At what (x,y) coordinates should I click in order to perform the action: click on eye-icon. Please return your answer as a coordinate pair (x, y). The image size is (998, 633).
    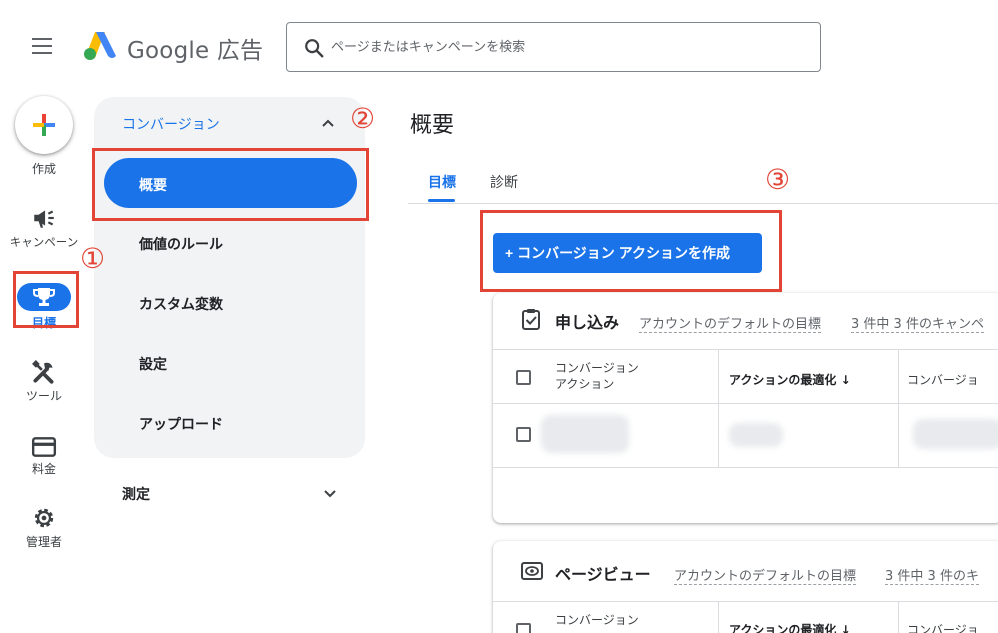
    Looking at the image, I should click on (532, 571).